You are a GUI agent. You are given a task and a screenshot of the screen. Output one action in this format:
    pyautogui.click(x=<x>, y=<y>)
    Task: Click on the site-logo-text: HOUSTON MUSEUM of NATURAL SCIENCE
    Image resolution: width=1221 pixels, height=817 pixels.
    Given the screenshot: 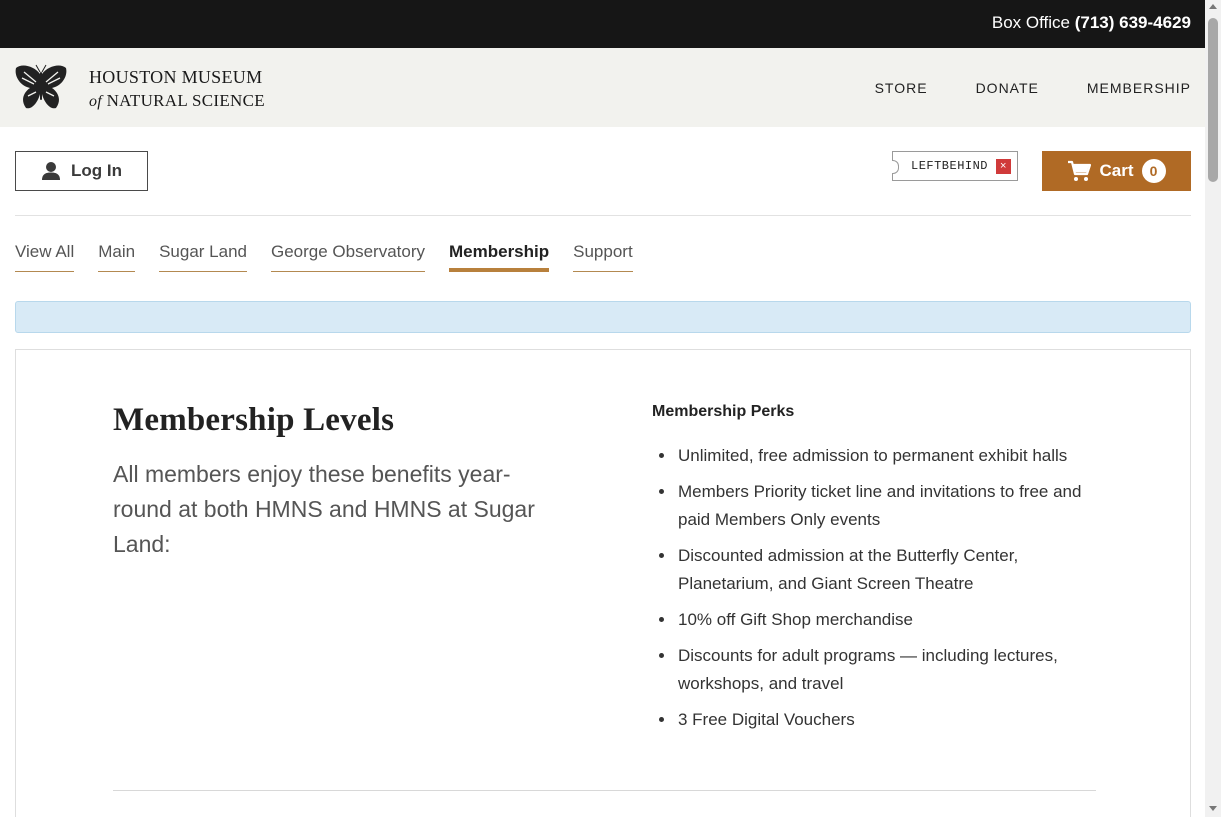 What is the action you would take?
    pyautogui.click(x=177, y=89)
    